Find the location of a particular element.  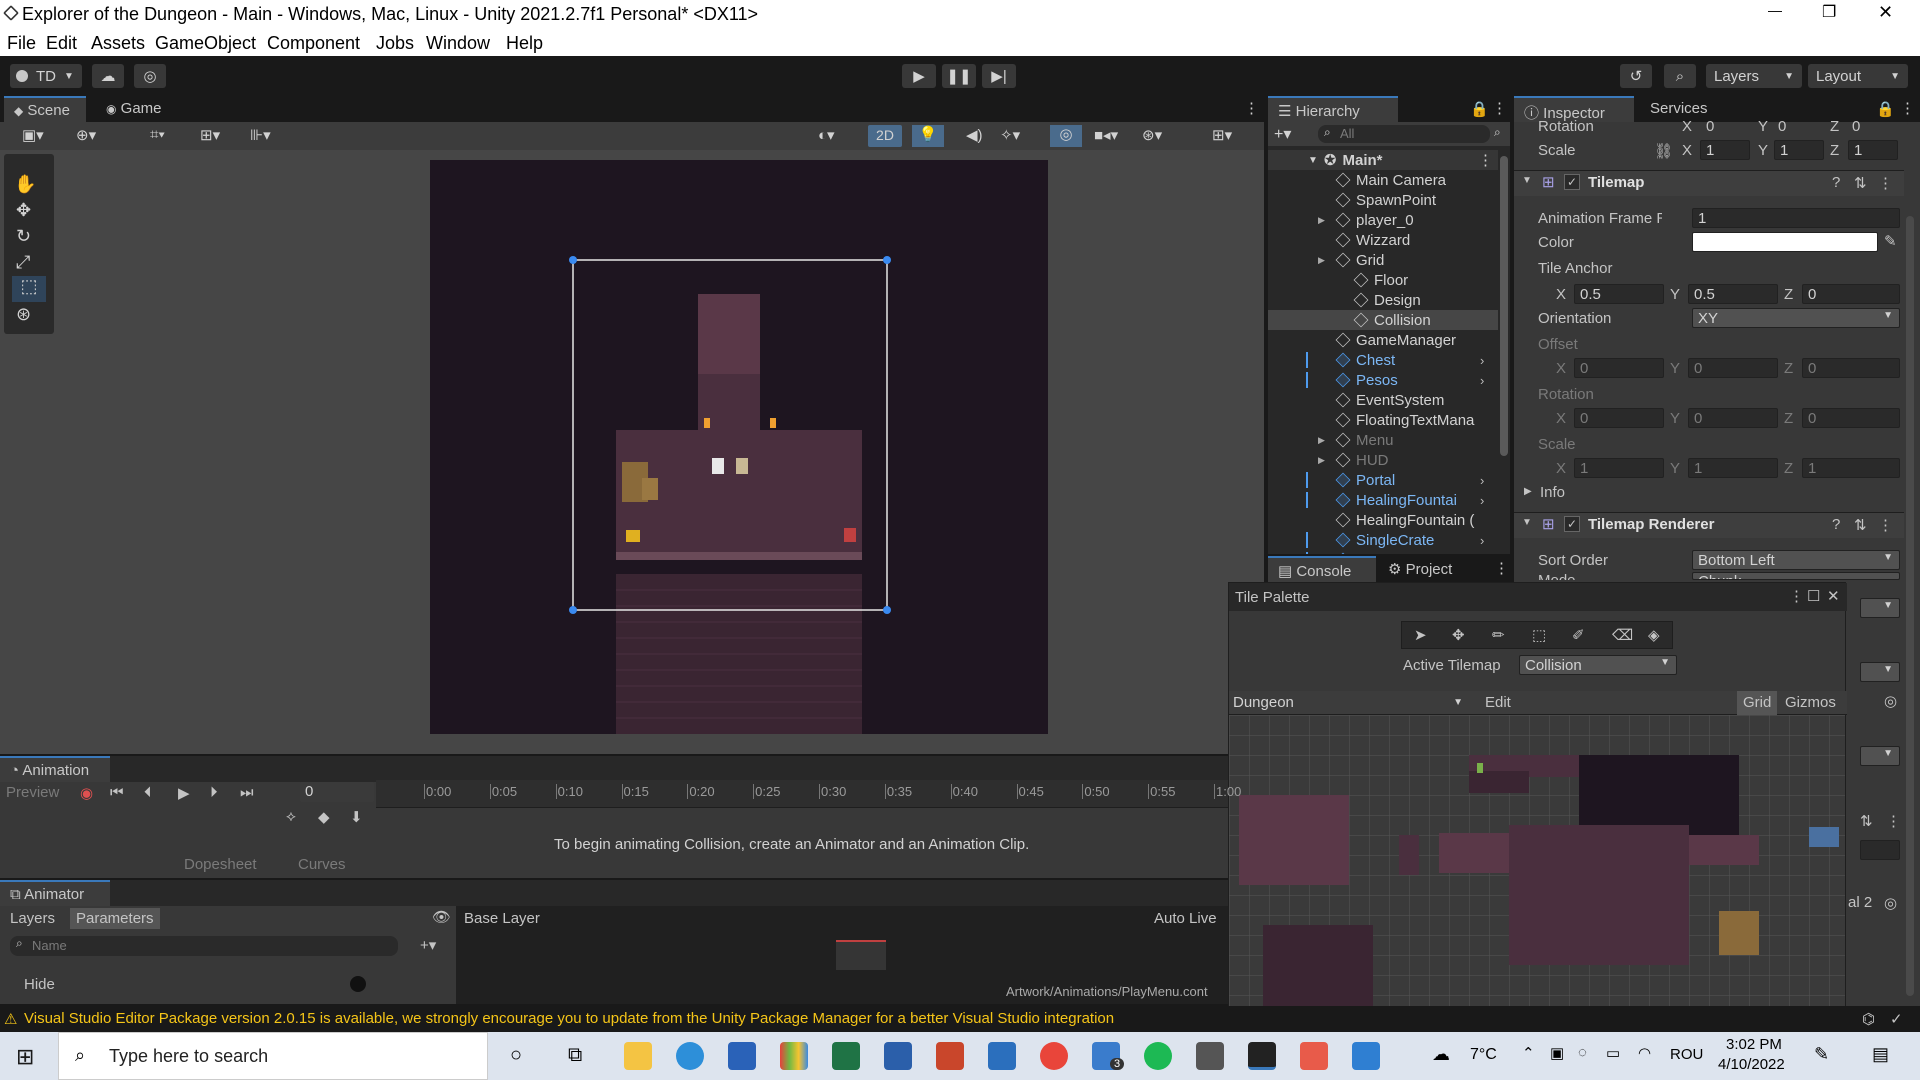

fill-bucket-icon: ◈ is located at coordinates (1654, 635).